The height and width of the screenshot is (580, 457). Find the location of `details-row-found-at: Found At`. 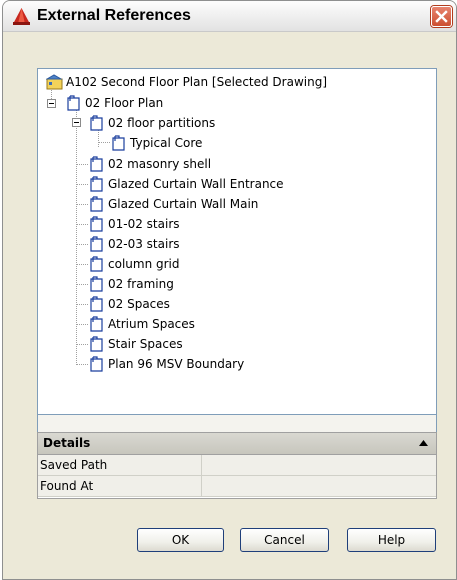

details-row-found-at: Found At is located at coordinates (237, 486).